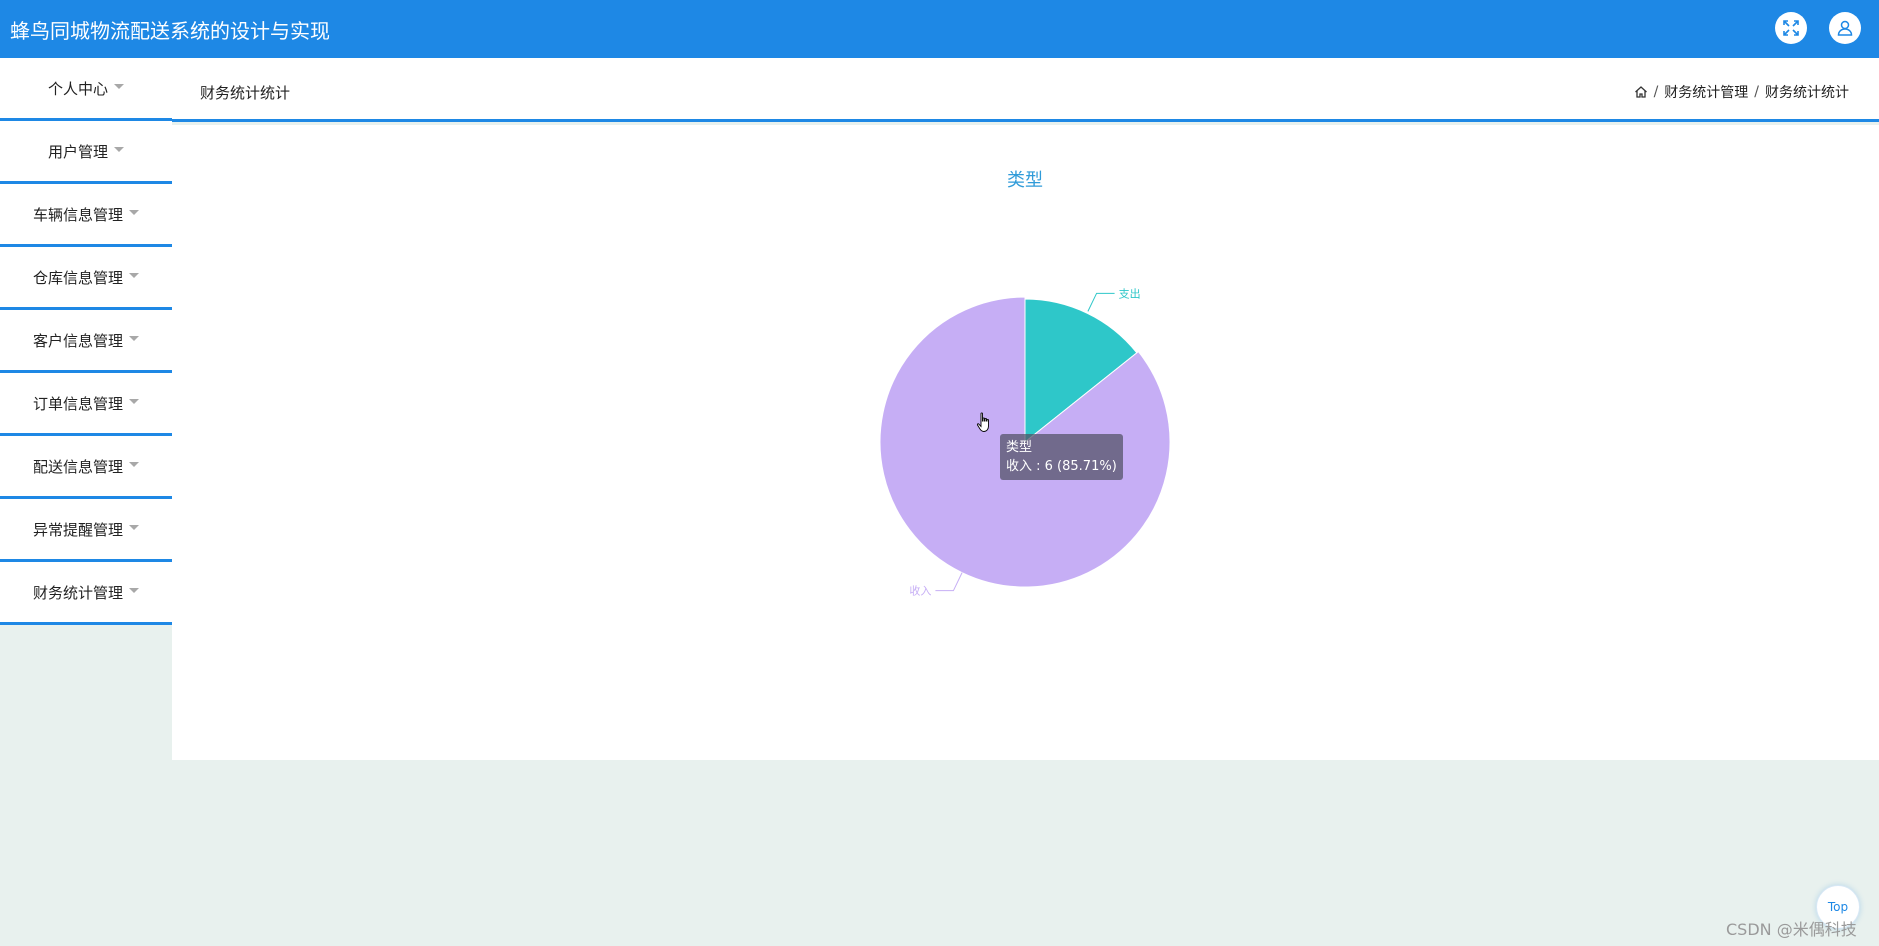 The width and height of the screenshot is (1879, 946). Describe the element at coordinates (77, 592) in the screenshot. I see `sidebar-item-label: 财务统计管理` at that location.